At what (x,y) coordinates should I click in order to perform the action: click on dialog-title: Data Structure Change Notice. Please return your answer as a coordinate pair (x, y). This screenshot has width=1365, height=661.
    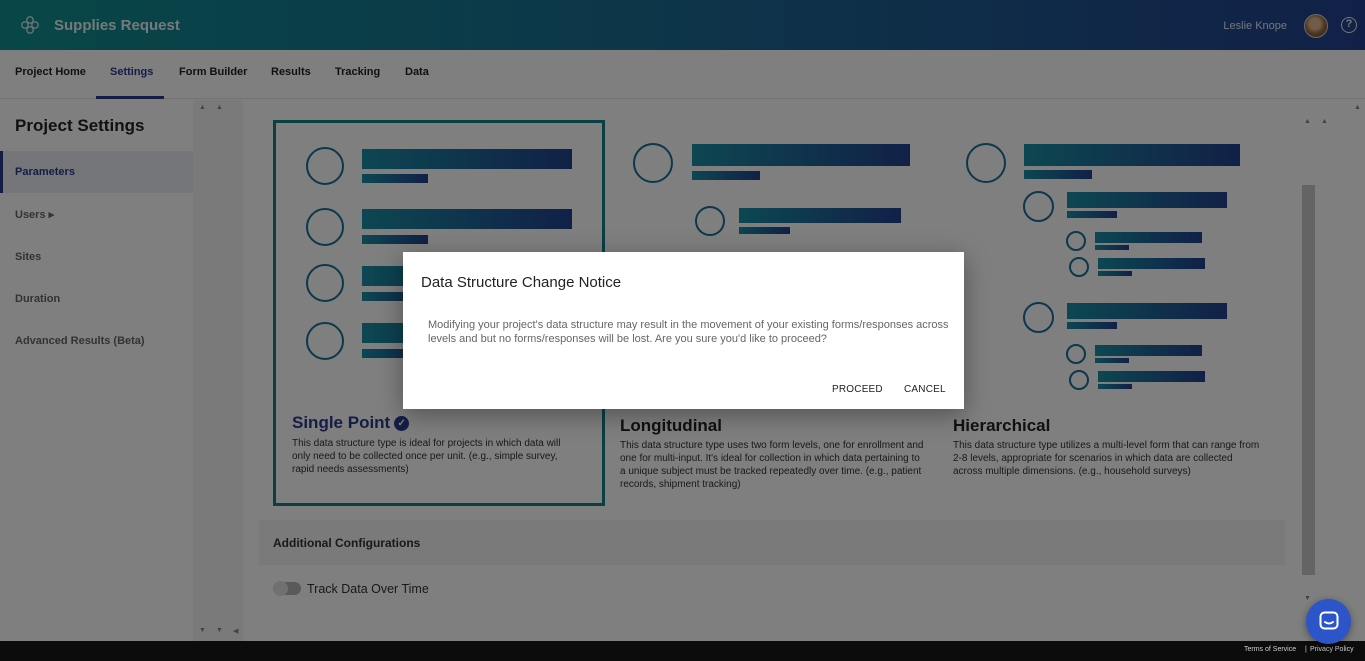
    Looking at the image, I should click on (521, 282).